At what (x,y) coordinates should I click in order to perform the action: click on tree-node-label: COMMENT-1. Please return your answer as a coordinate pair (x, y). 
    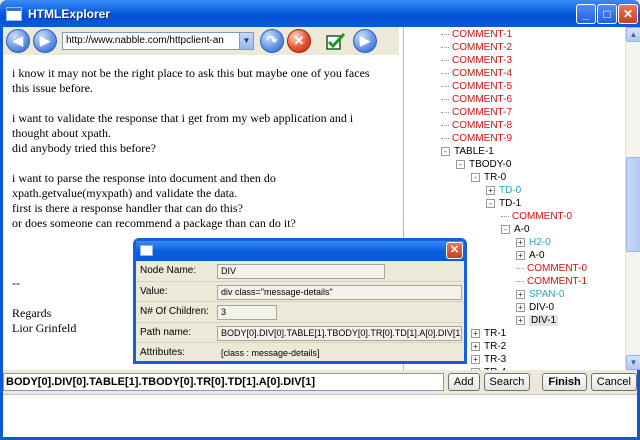
    Looking at the image, I should click on (557, 281).